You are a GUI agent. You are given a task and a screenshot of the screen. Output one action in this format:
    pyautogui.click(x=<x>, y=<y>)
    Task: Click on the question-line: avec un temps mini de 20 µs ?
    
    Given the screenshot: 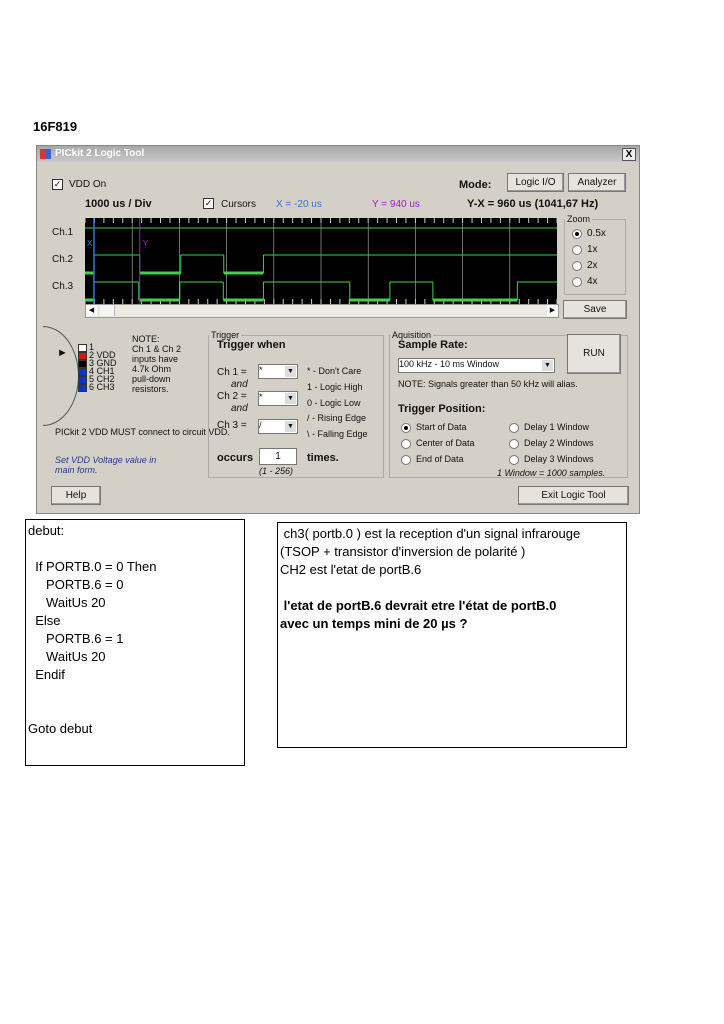 What is the action you would take?
    pyautogui.click(x=374, y=623)
    